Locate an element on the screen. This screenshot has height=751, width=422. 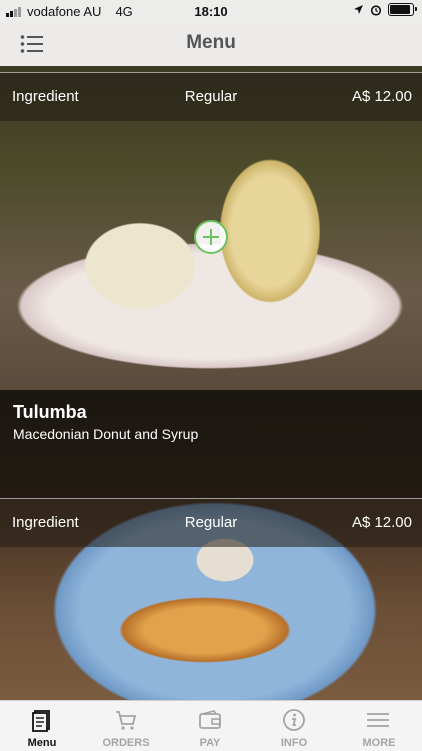
cart-icon is located at coordinates (126, 720).